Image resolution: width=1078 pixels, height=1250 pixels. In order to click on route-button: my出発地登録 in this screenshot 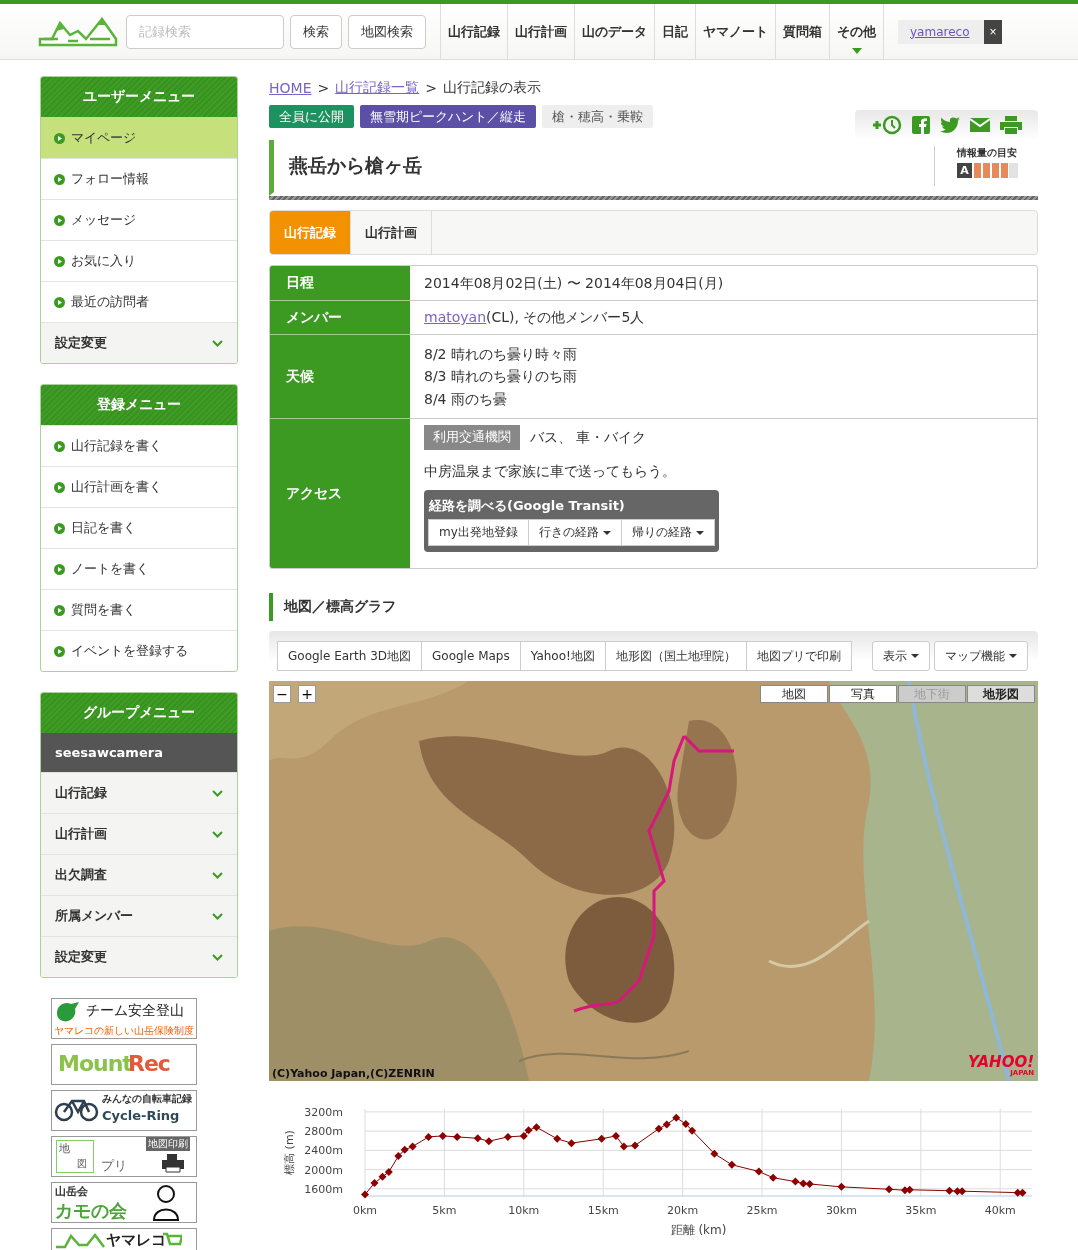, I will do `click(478, 533)`.